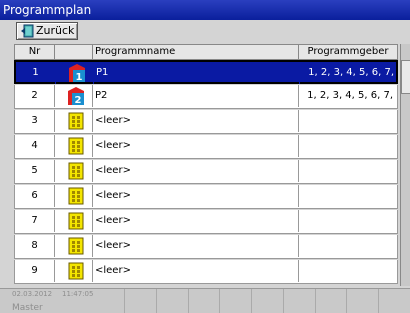 The width and height of the screenshot is (410, 313). I want to click on row-number: 8, so click(35, 246).